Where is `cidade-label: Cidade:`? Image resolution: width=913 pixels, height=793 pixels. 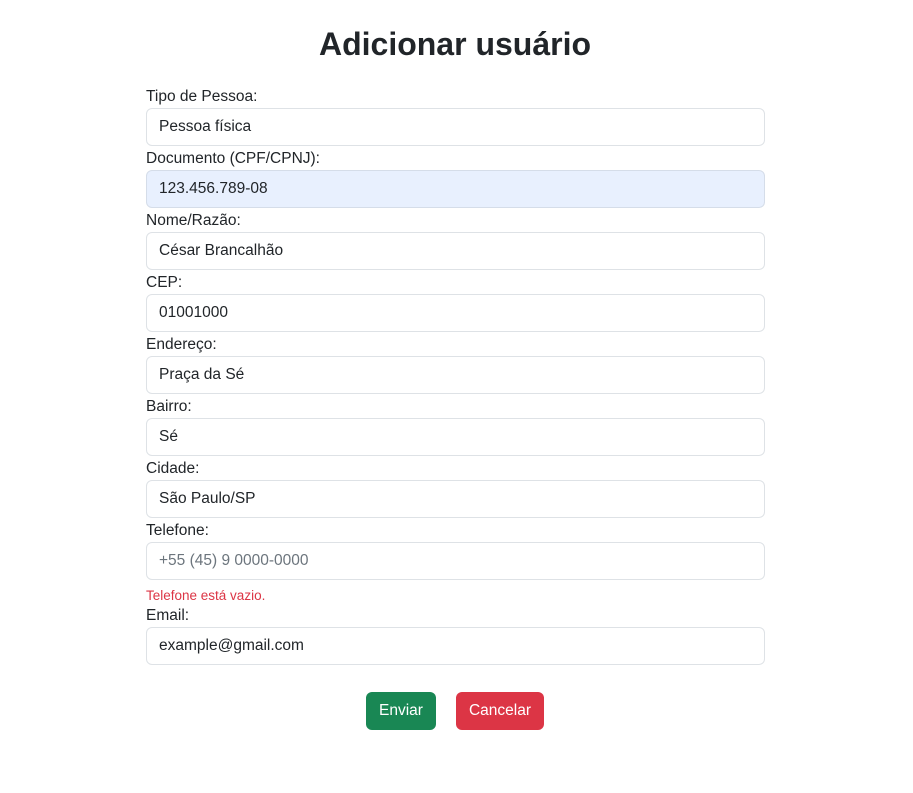
cidade-label: Cidade: is located at coordinates (173, 468).